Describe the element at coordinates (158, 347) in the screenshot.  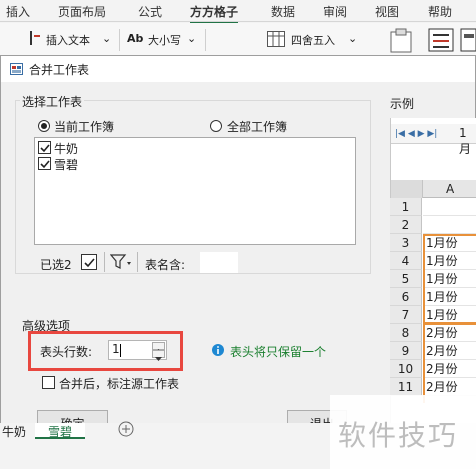
I see `stepper-up-icon` at that location.